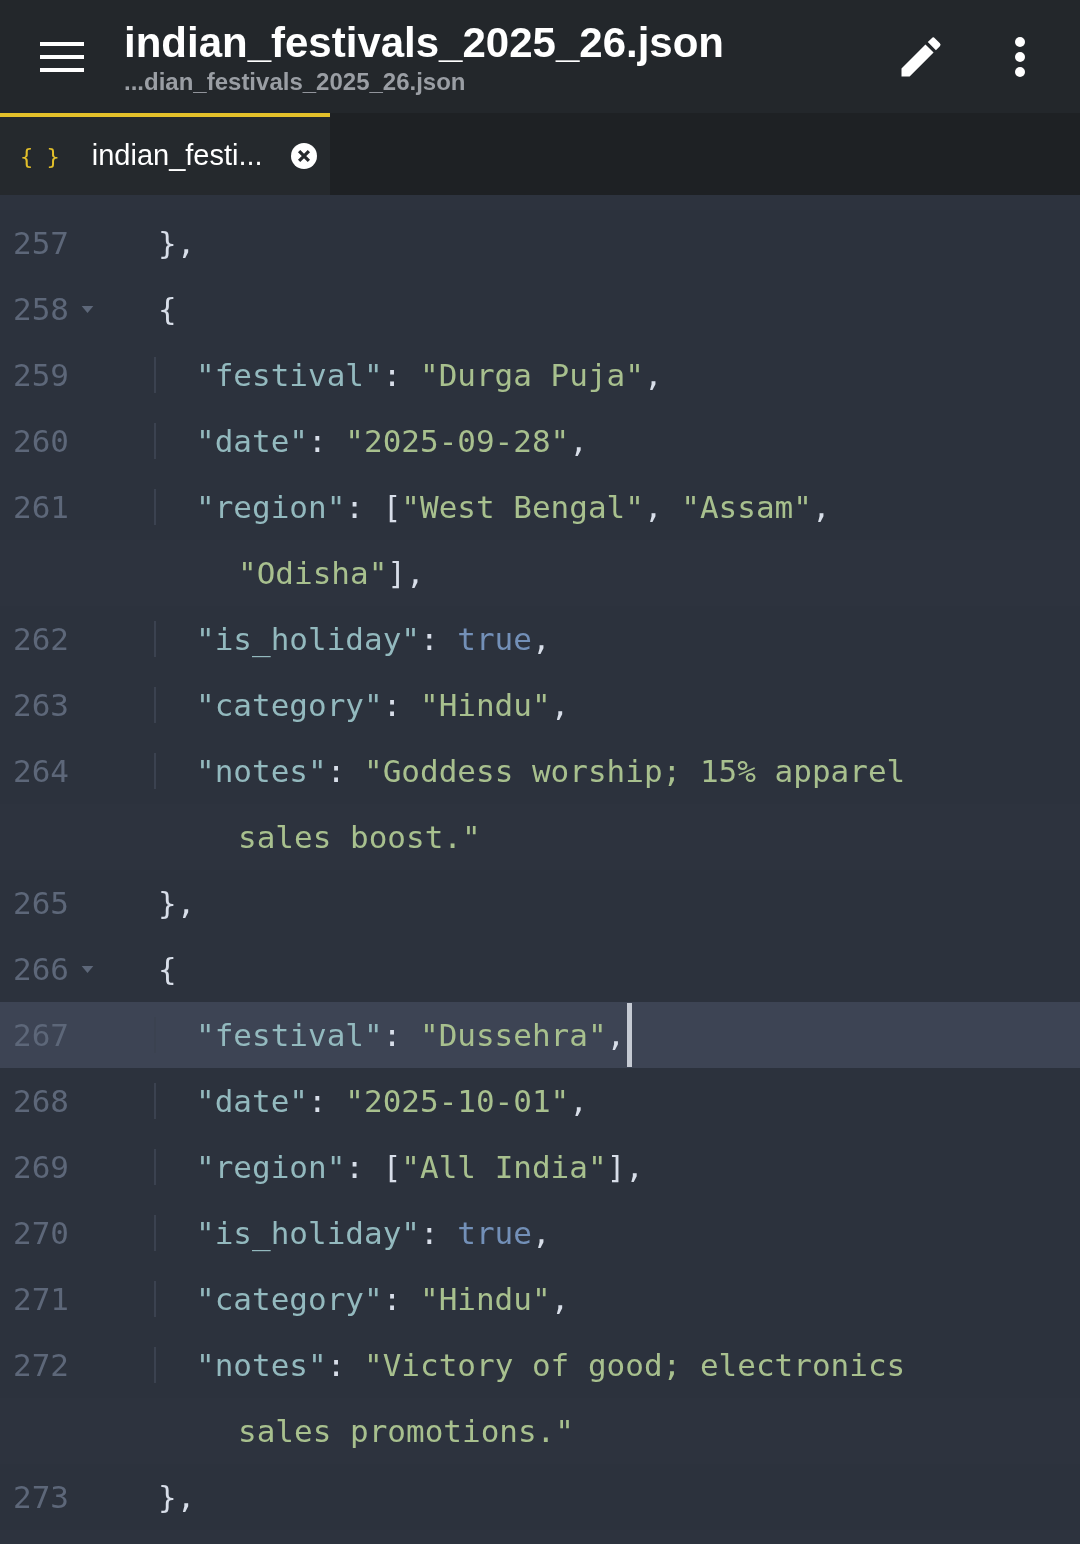  What do you see at coordinates (40, 969) in the screenshot?
I see `line-number: 266` at bounding box center [40, 969].